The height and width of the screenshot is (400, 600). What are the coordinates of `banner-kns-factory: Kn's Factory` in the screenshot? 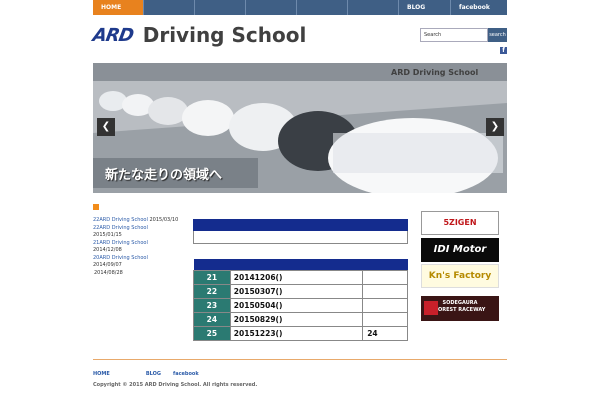 It's located at (460, 276).